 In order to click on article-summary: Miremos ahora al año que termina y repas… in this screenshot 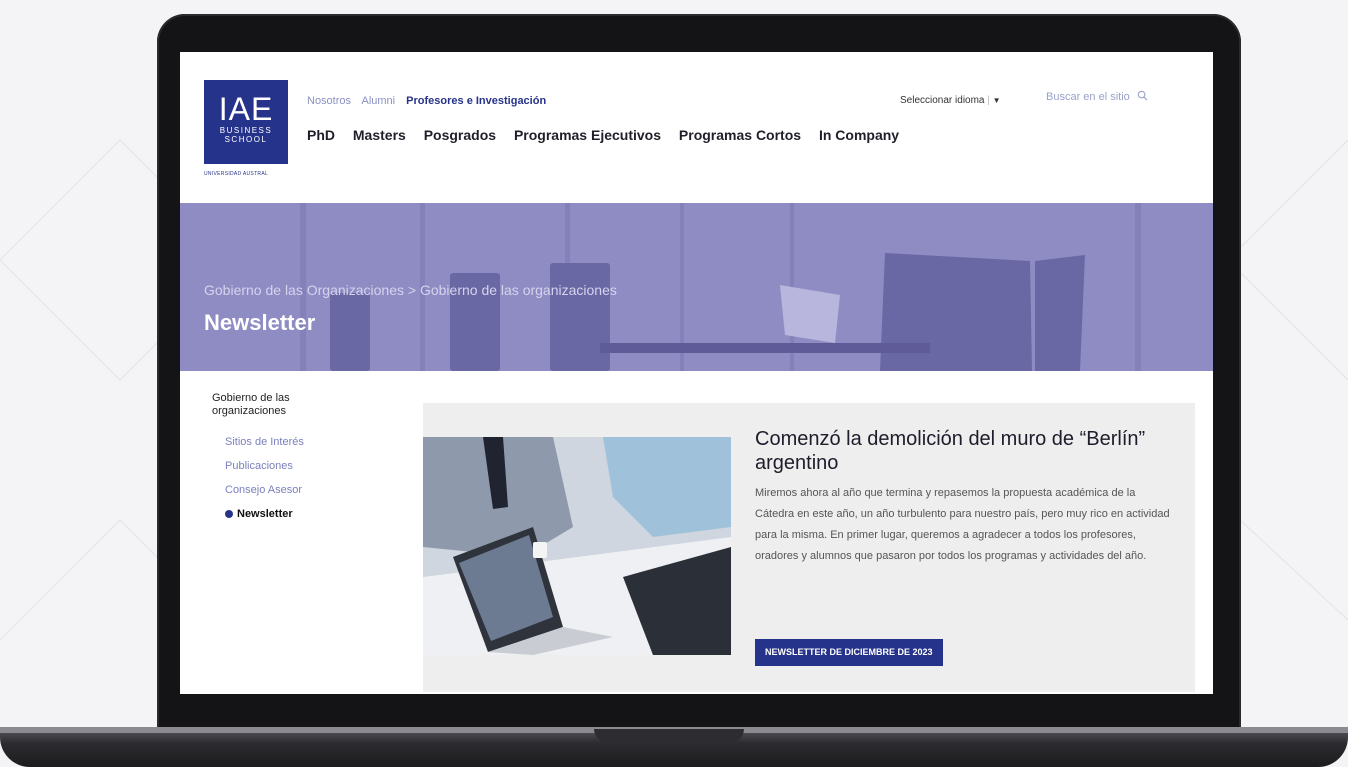, I will do `click(962, 524)`.